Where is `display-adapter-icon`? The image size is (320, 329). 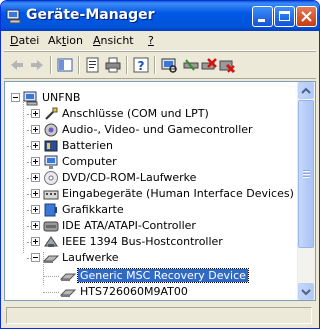 display-adapter-icon is located at coordinates (50, 210).